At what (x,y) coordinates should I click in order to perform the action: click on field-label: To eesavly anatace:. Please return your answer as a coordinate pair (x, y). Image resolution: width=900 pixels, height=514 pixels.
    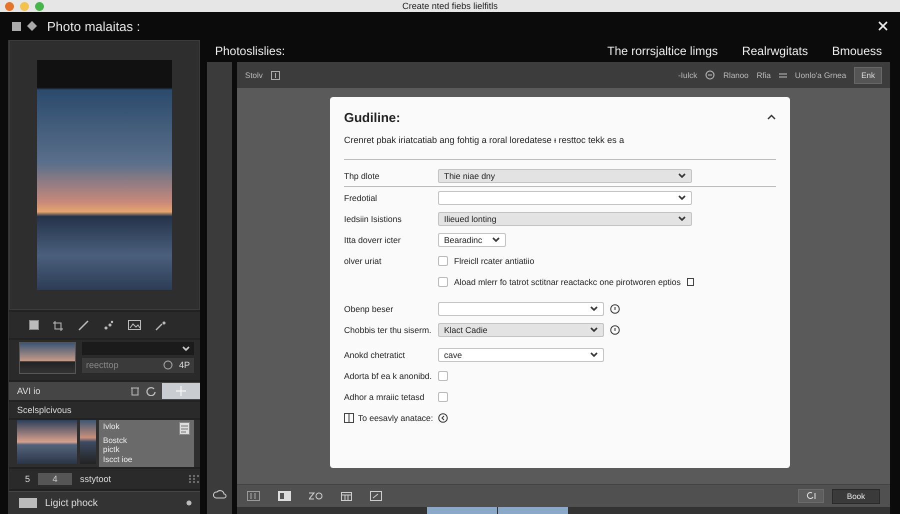
    Looking at the image, I should click on (396, 417).